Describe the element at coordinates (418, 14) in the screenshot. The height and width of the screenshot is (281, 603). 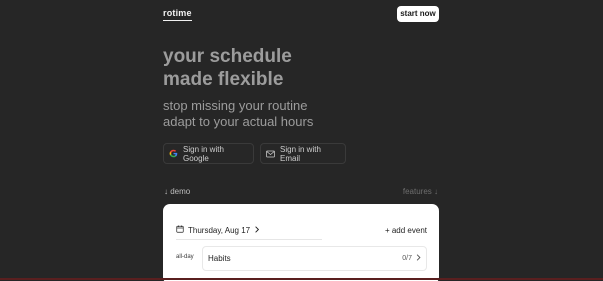
I see `start-now-button: start now` at that location.